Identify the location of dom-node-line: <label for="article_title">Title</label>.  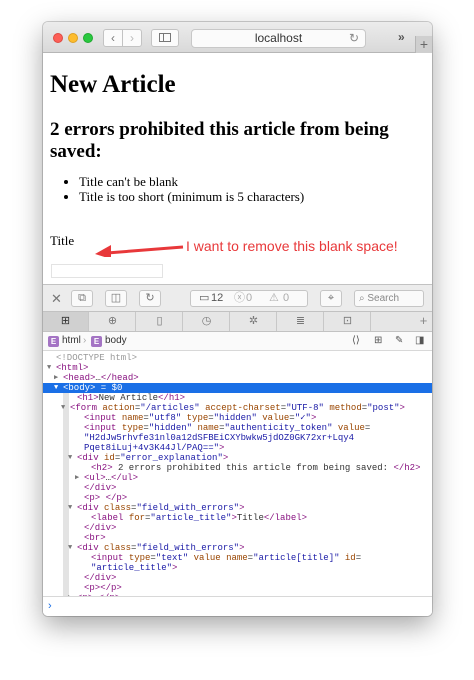
(237, 518).